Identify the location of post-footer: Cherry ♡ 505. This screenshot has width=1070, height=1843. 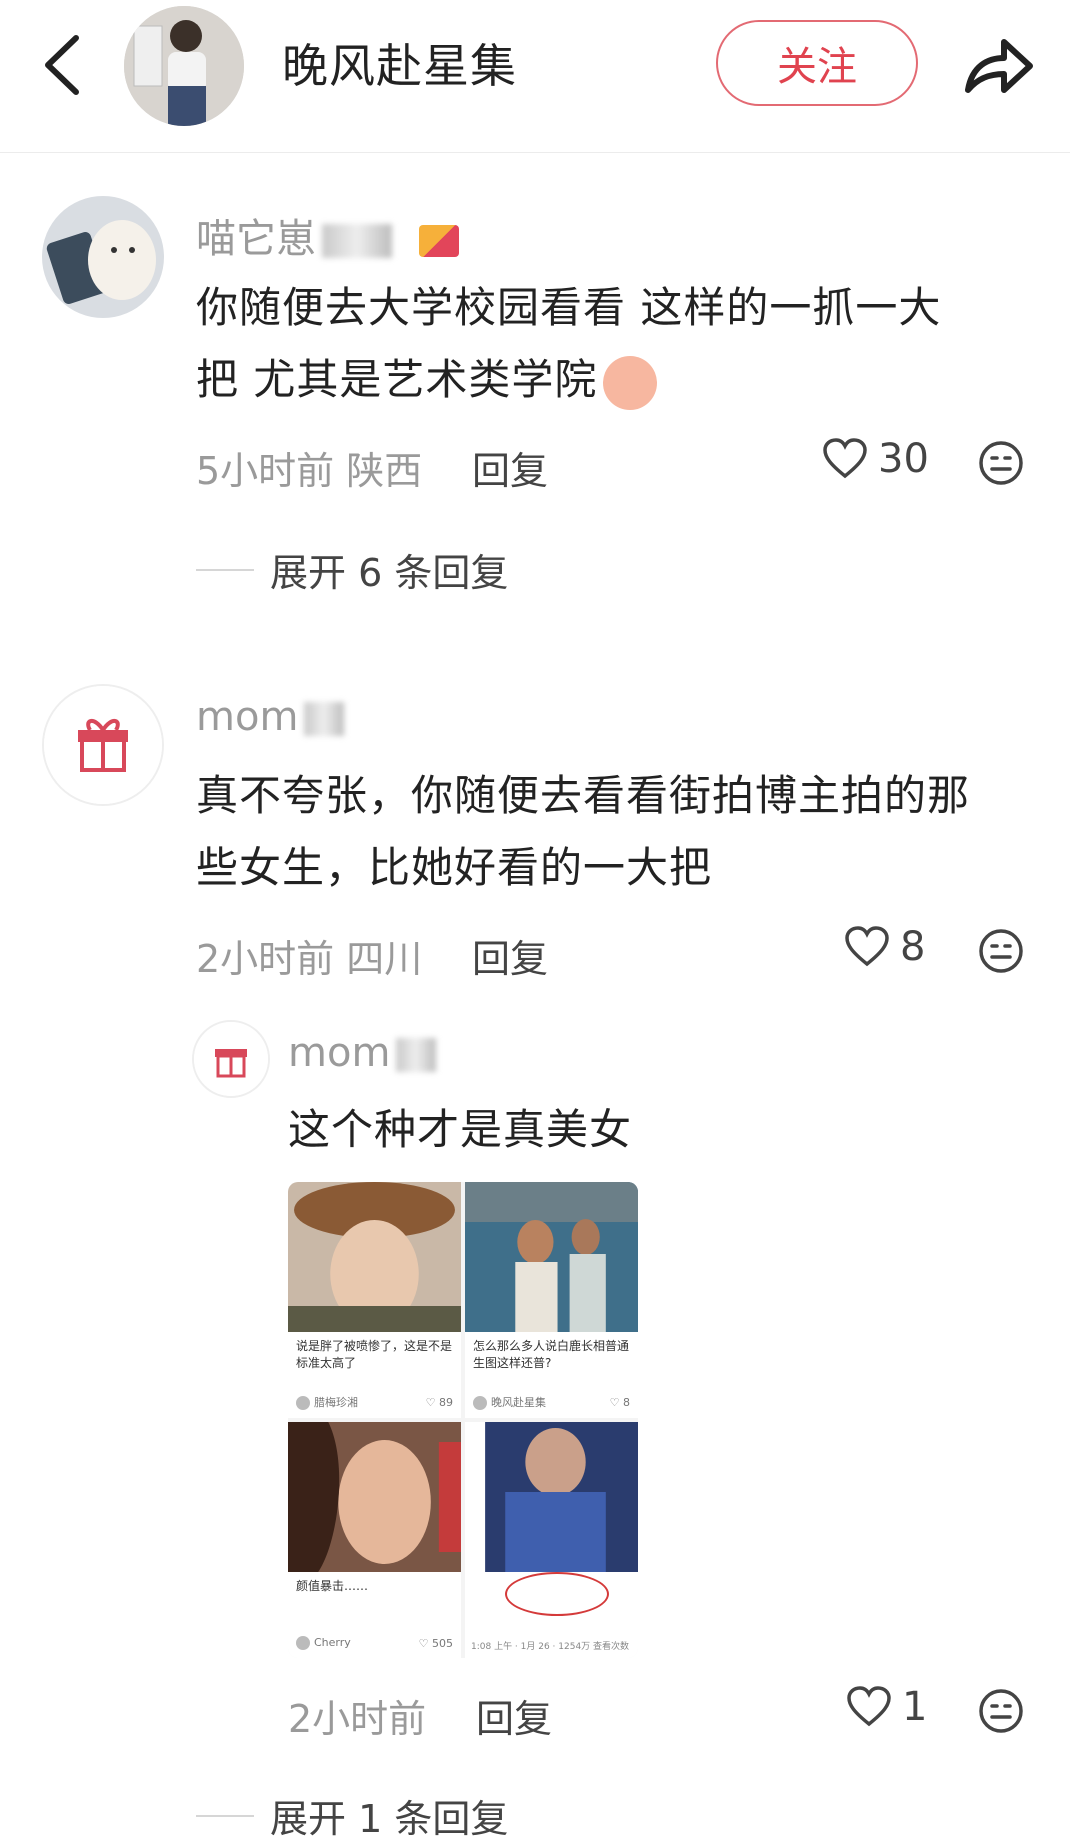
(374, 1643).